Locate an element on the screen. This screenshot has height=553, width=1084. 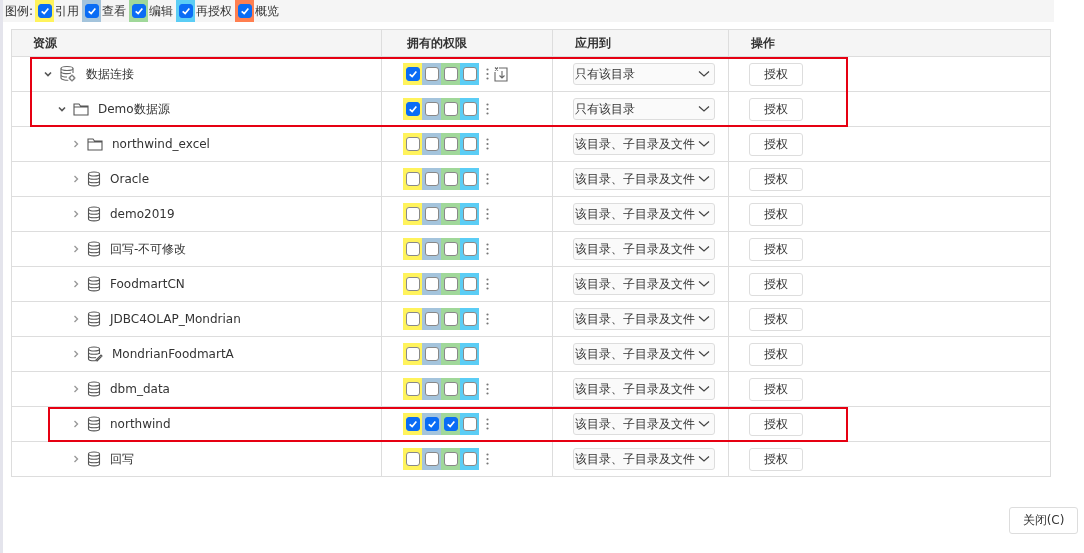
resource-name: Oracle is located at coordinates (130, 179).